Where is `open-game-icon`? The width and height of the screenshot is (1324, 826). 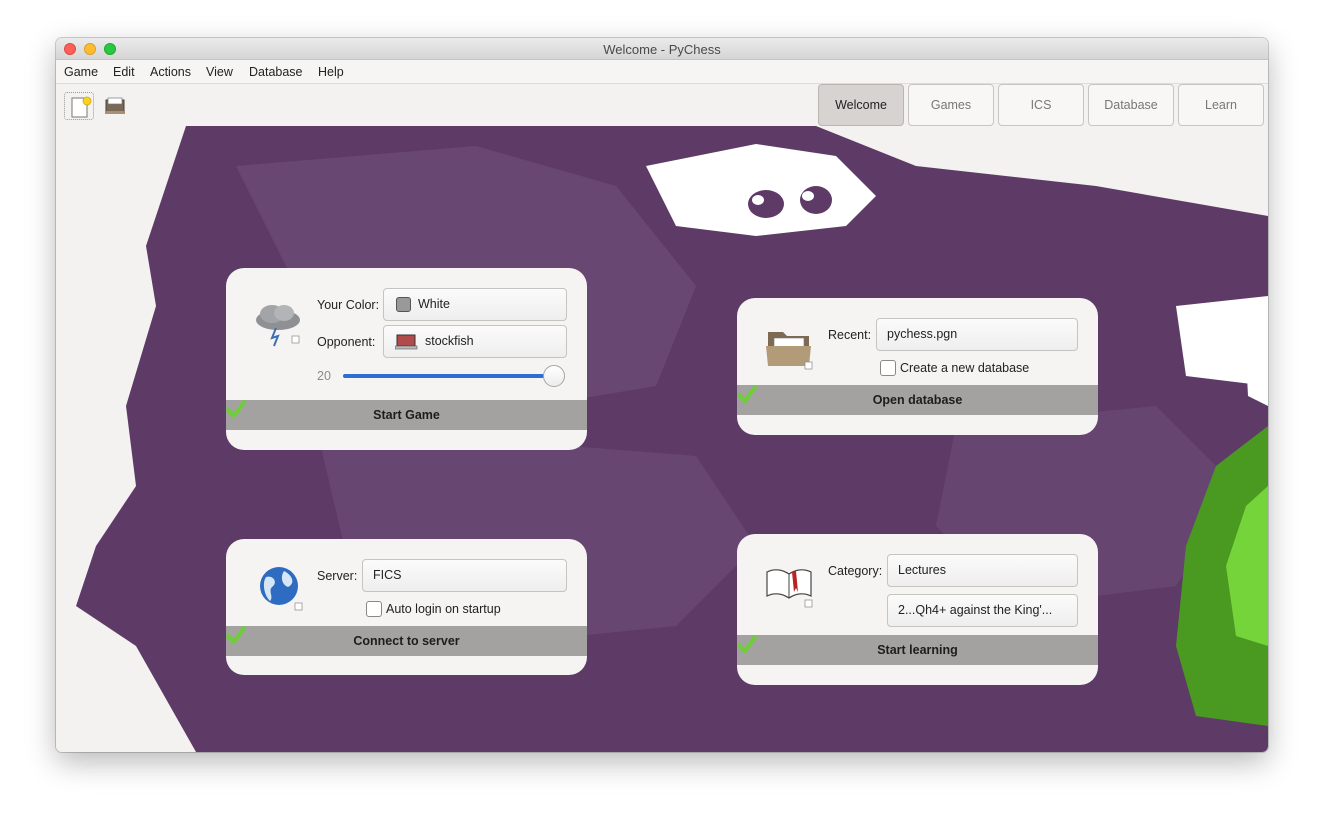 open-game-icon is located at coordinates (115, 105).